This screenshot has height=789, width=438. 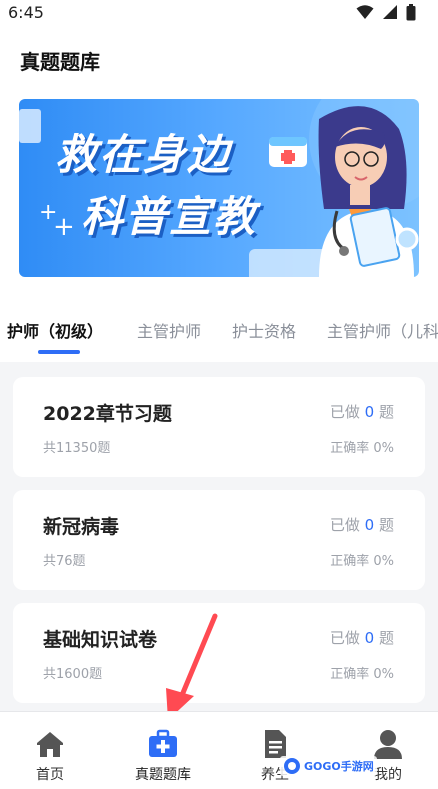 What do you see at coordinates (73, 674) in the screenshot?
I see `card-question-count: 共1600题` at bounding box center [73, 674].